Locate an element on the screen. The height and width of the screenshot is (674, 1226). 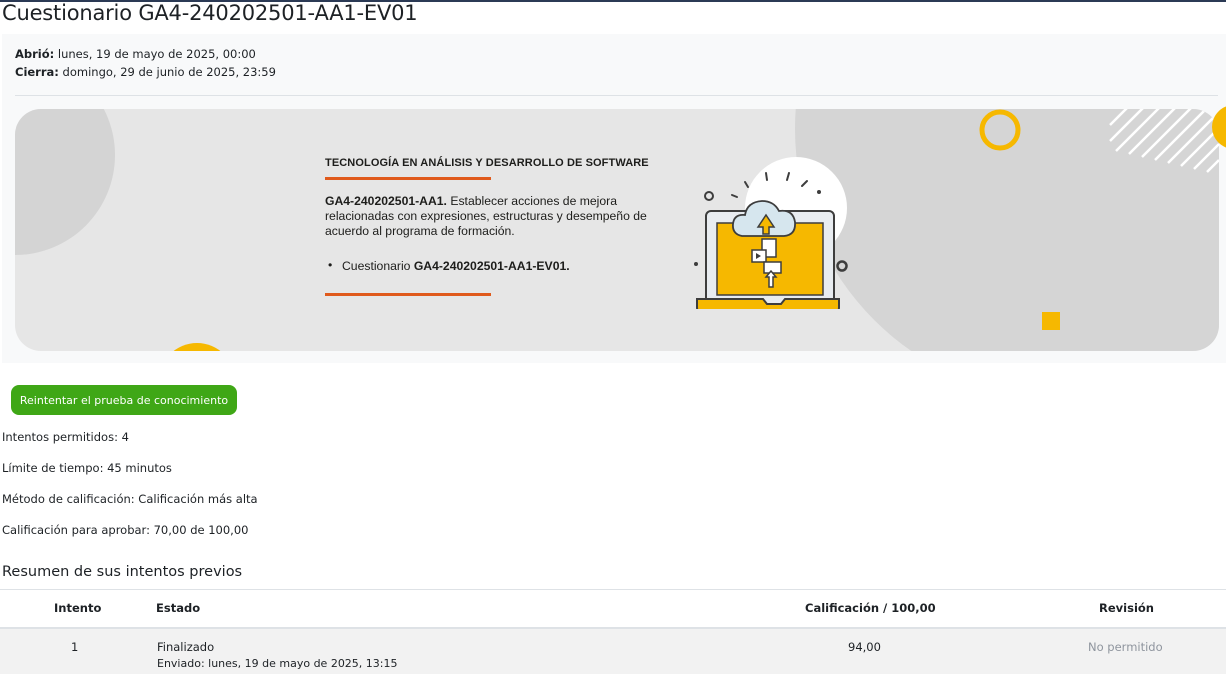
table-top-border is located at coordinates (613, 589).